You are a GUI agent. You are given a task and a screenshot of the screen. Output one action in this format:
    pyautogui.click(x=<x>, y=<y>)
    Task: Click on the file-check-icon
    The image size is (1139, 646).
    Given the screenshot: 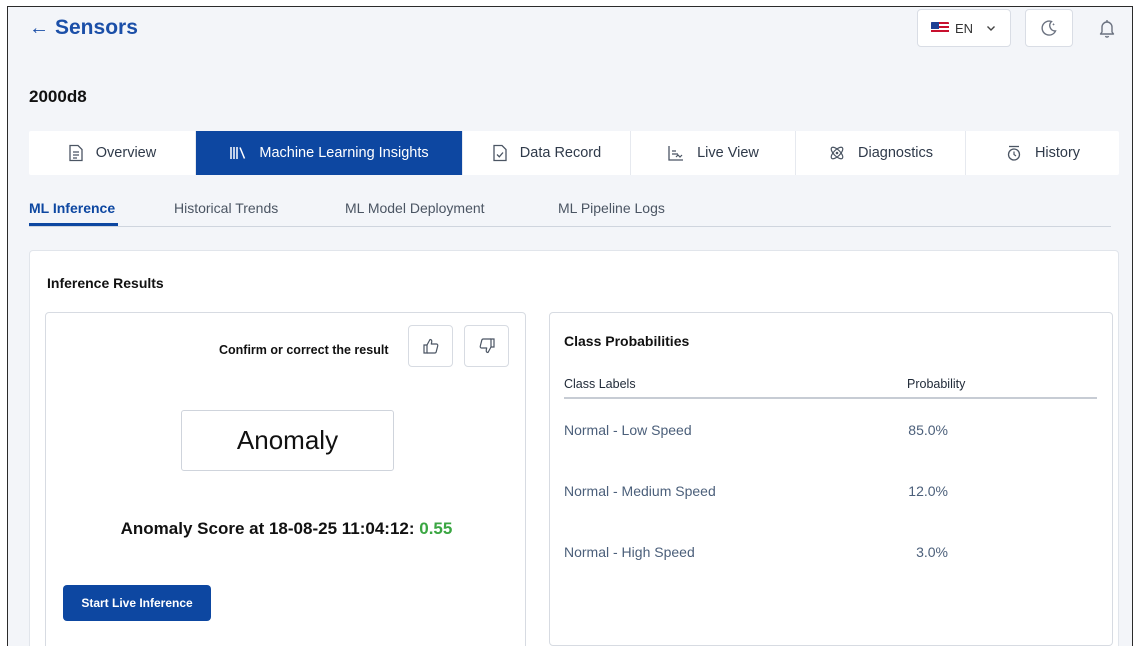 What is the action you would take?
    pyautogui.click(x=500, y=153)
    